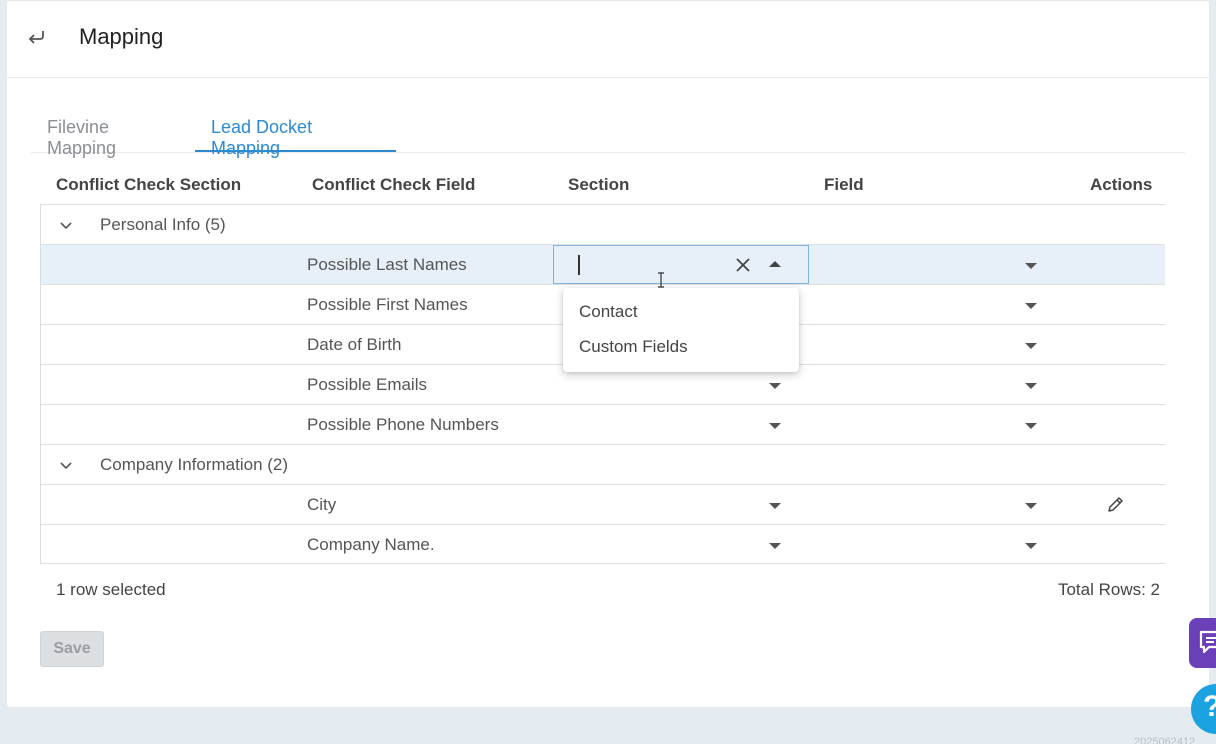 Image resolution: width=1216 pixels, height=744 pixels. Describe the element at coordinates (113, 129) in the screenshot. I see `tab-filevine-mapping: Filevine Mapping` at that location.